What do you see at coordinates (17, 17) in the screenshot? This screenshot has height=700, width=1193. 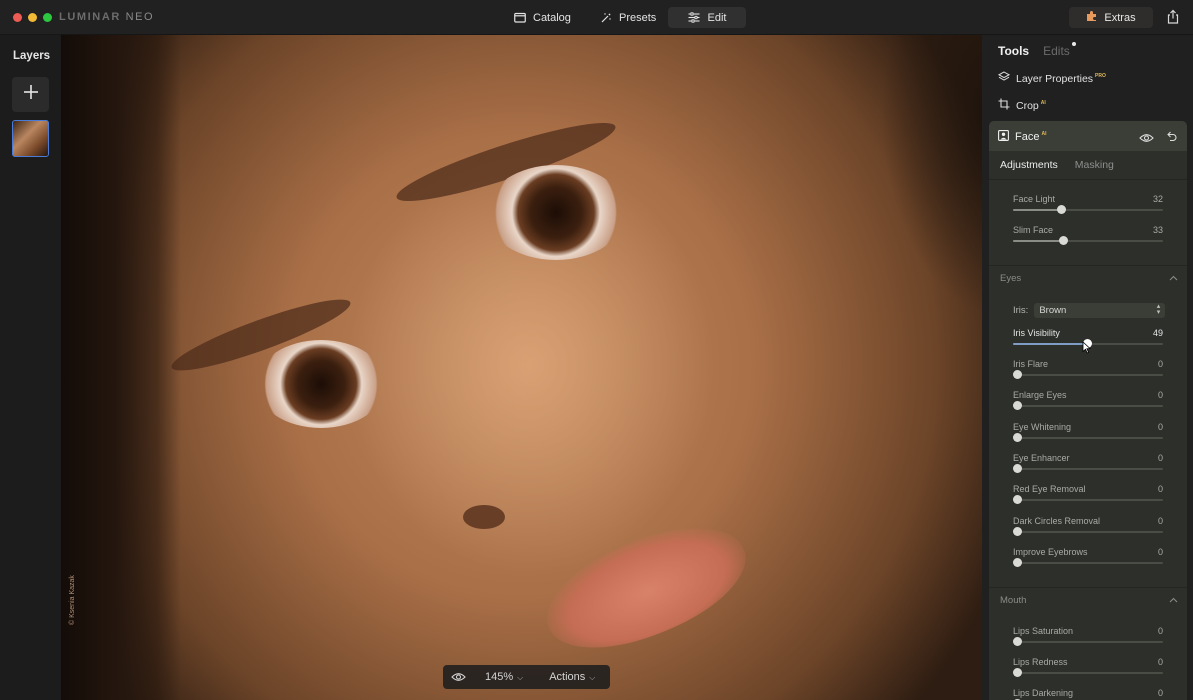 I see `close-window-button` at bounding box center [17, 17].